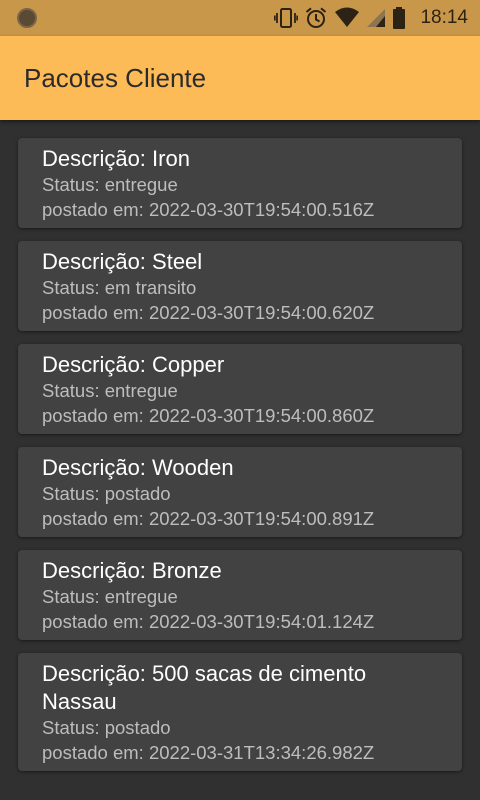 The image size is (480, 800). I want to click on clock-time: 18:14, so click(444, 17).